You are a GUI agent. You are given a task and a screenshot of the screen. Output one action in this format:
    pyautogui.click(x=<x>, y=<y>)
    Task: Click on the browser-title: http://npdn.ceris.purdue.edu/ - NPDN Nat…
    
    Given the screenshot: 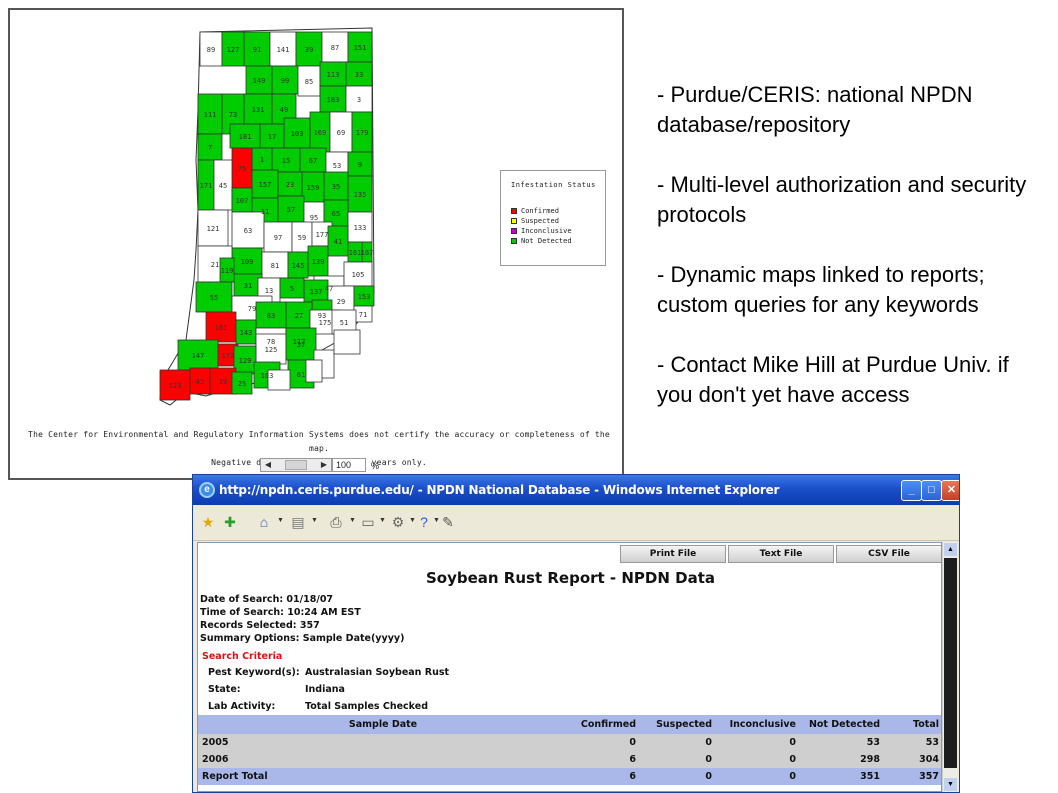 What is the action you would take?
    pyautogui.click(x=499, y=490)
    